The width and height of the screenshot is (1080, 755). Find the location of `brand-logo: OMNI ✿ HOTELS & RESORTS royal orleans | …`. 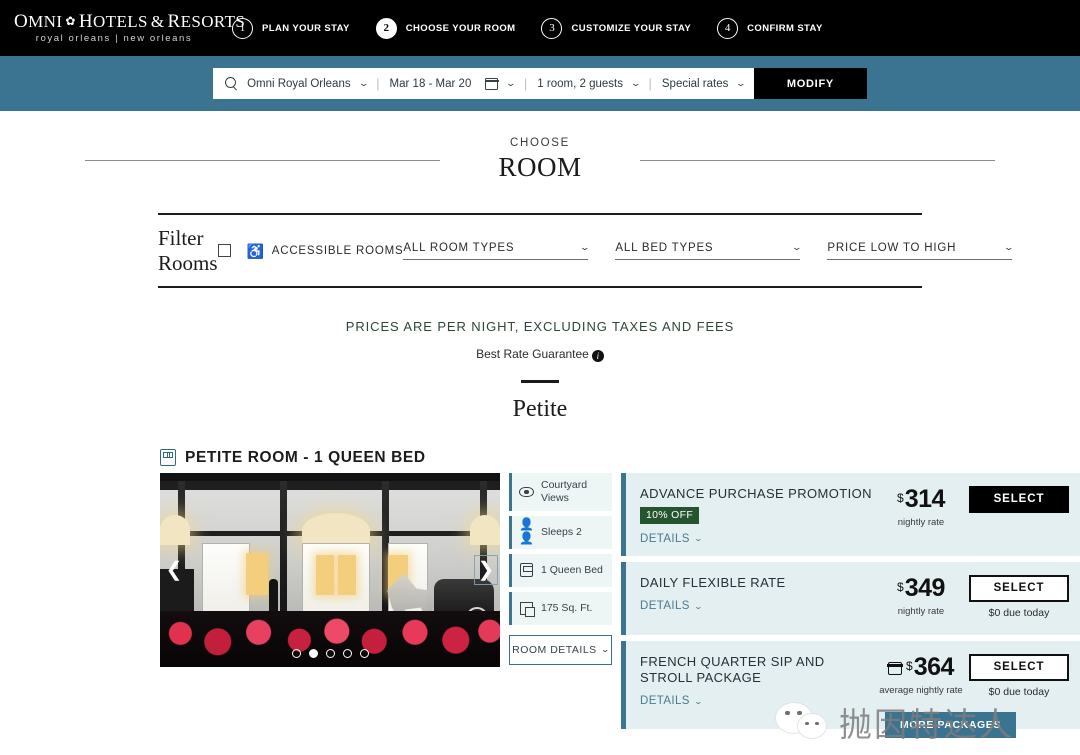

brand-logo: OMNI ✿ HOTELS & RESORTS royal orleans | … is located at coordinates (129, 27).